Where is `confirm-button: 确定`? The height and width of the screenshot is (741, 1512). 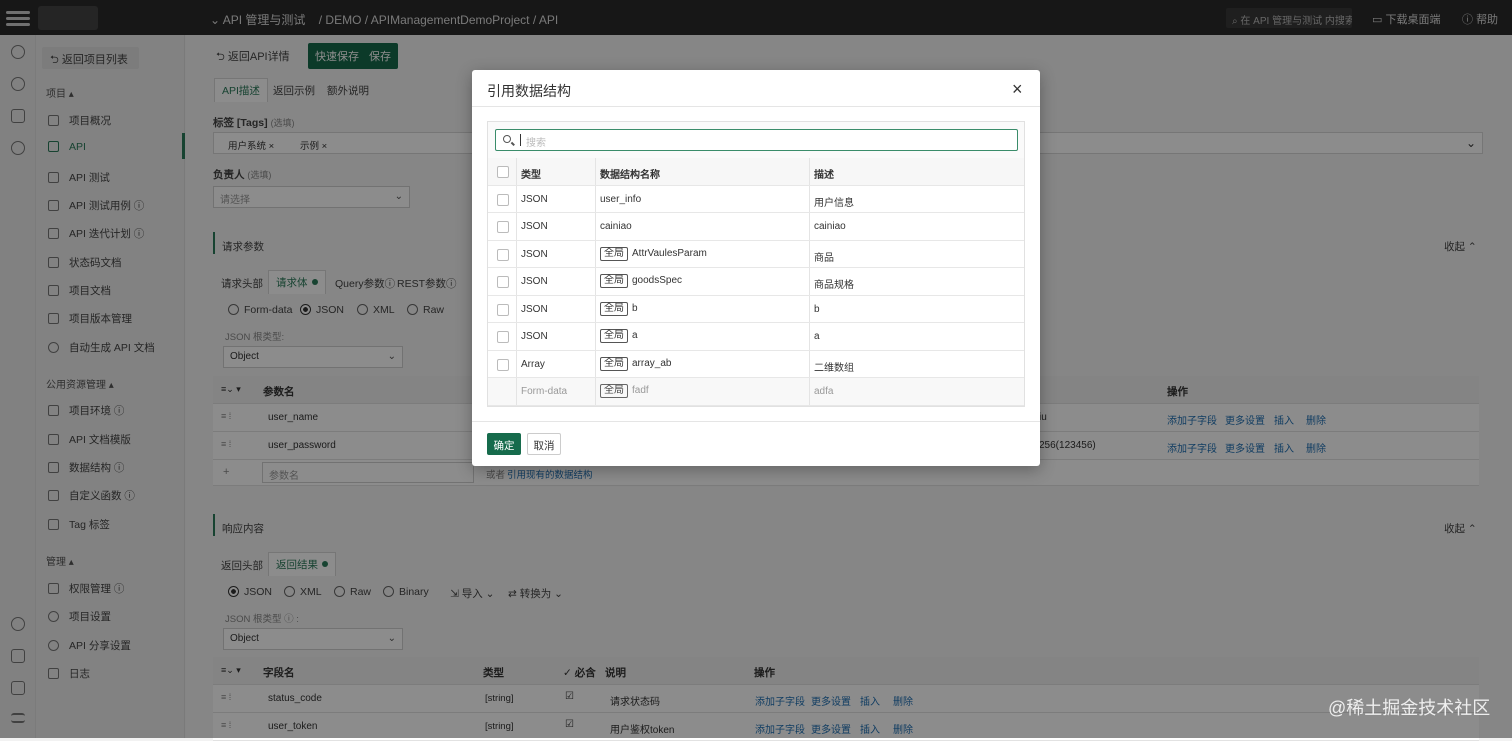
confirm-button: 确定 is located at coordinates (504, 444).